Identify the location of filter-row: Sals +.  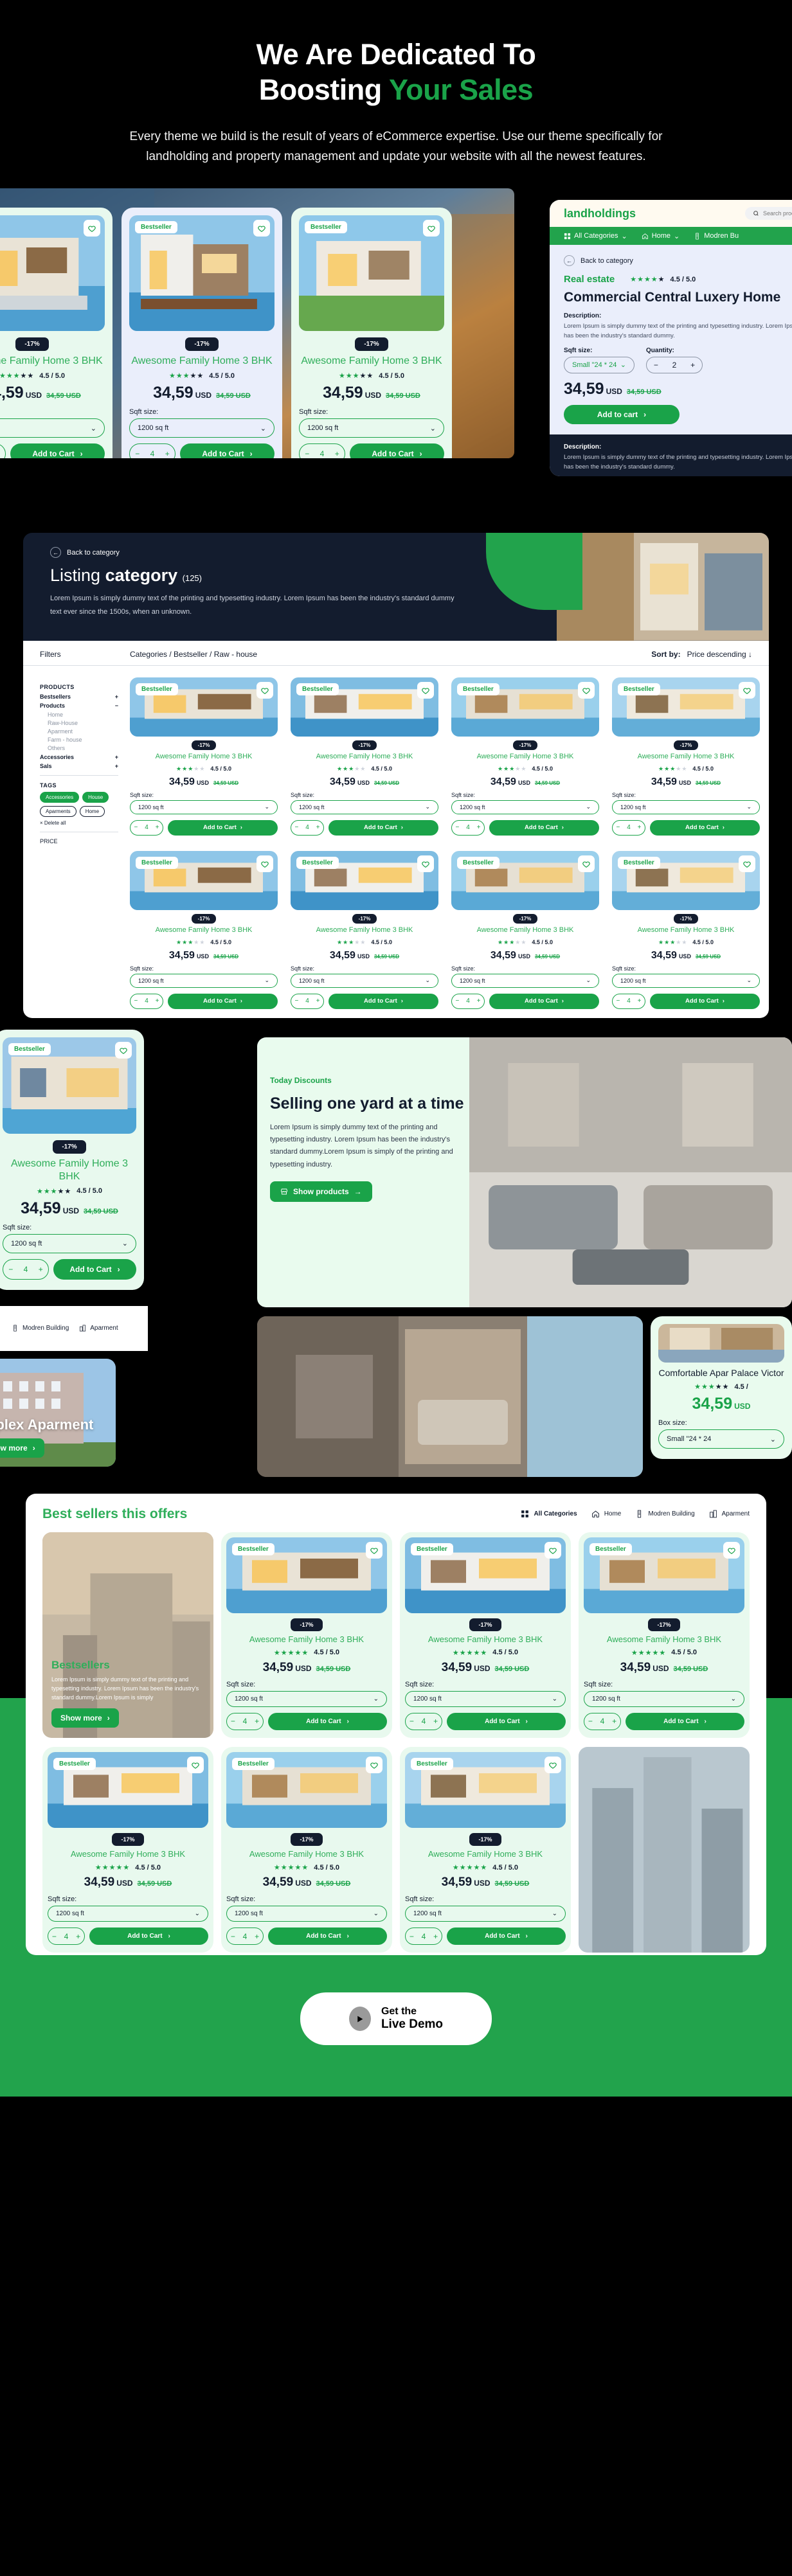
(79, 766).